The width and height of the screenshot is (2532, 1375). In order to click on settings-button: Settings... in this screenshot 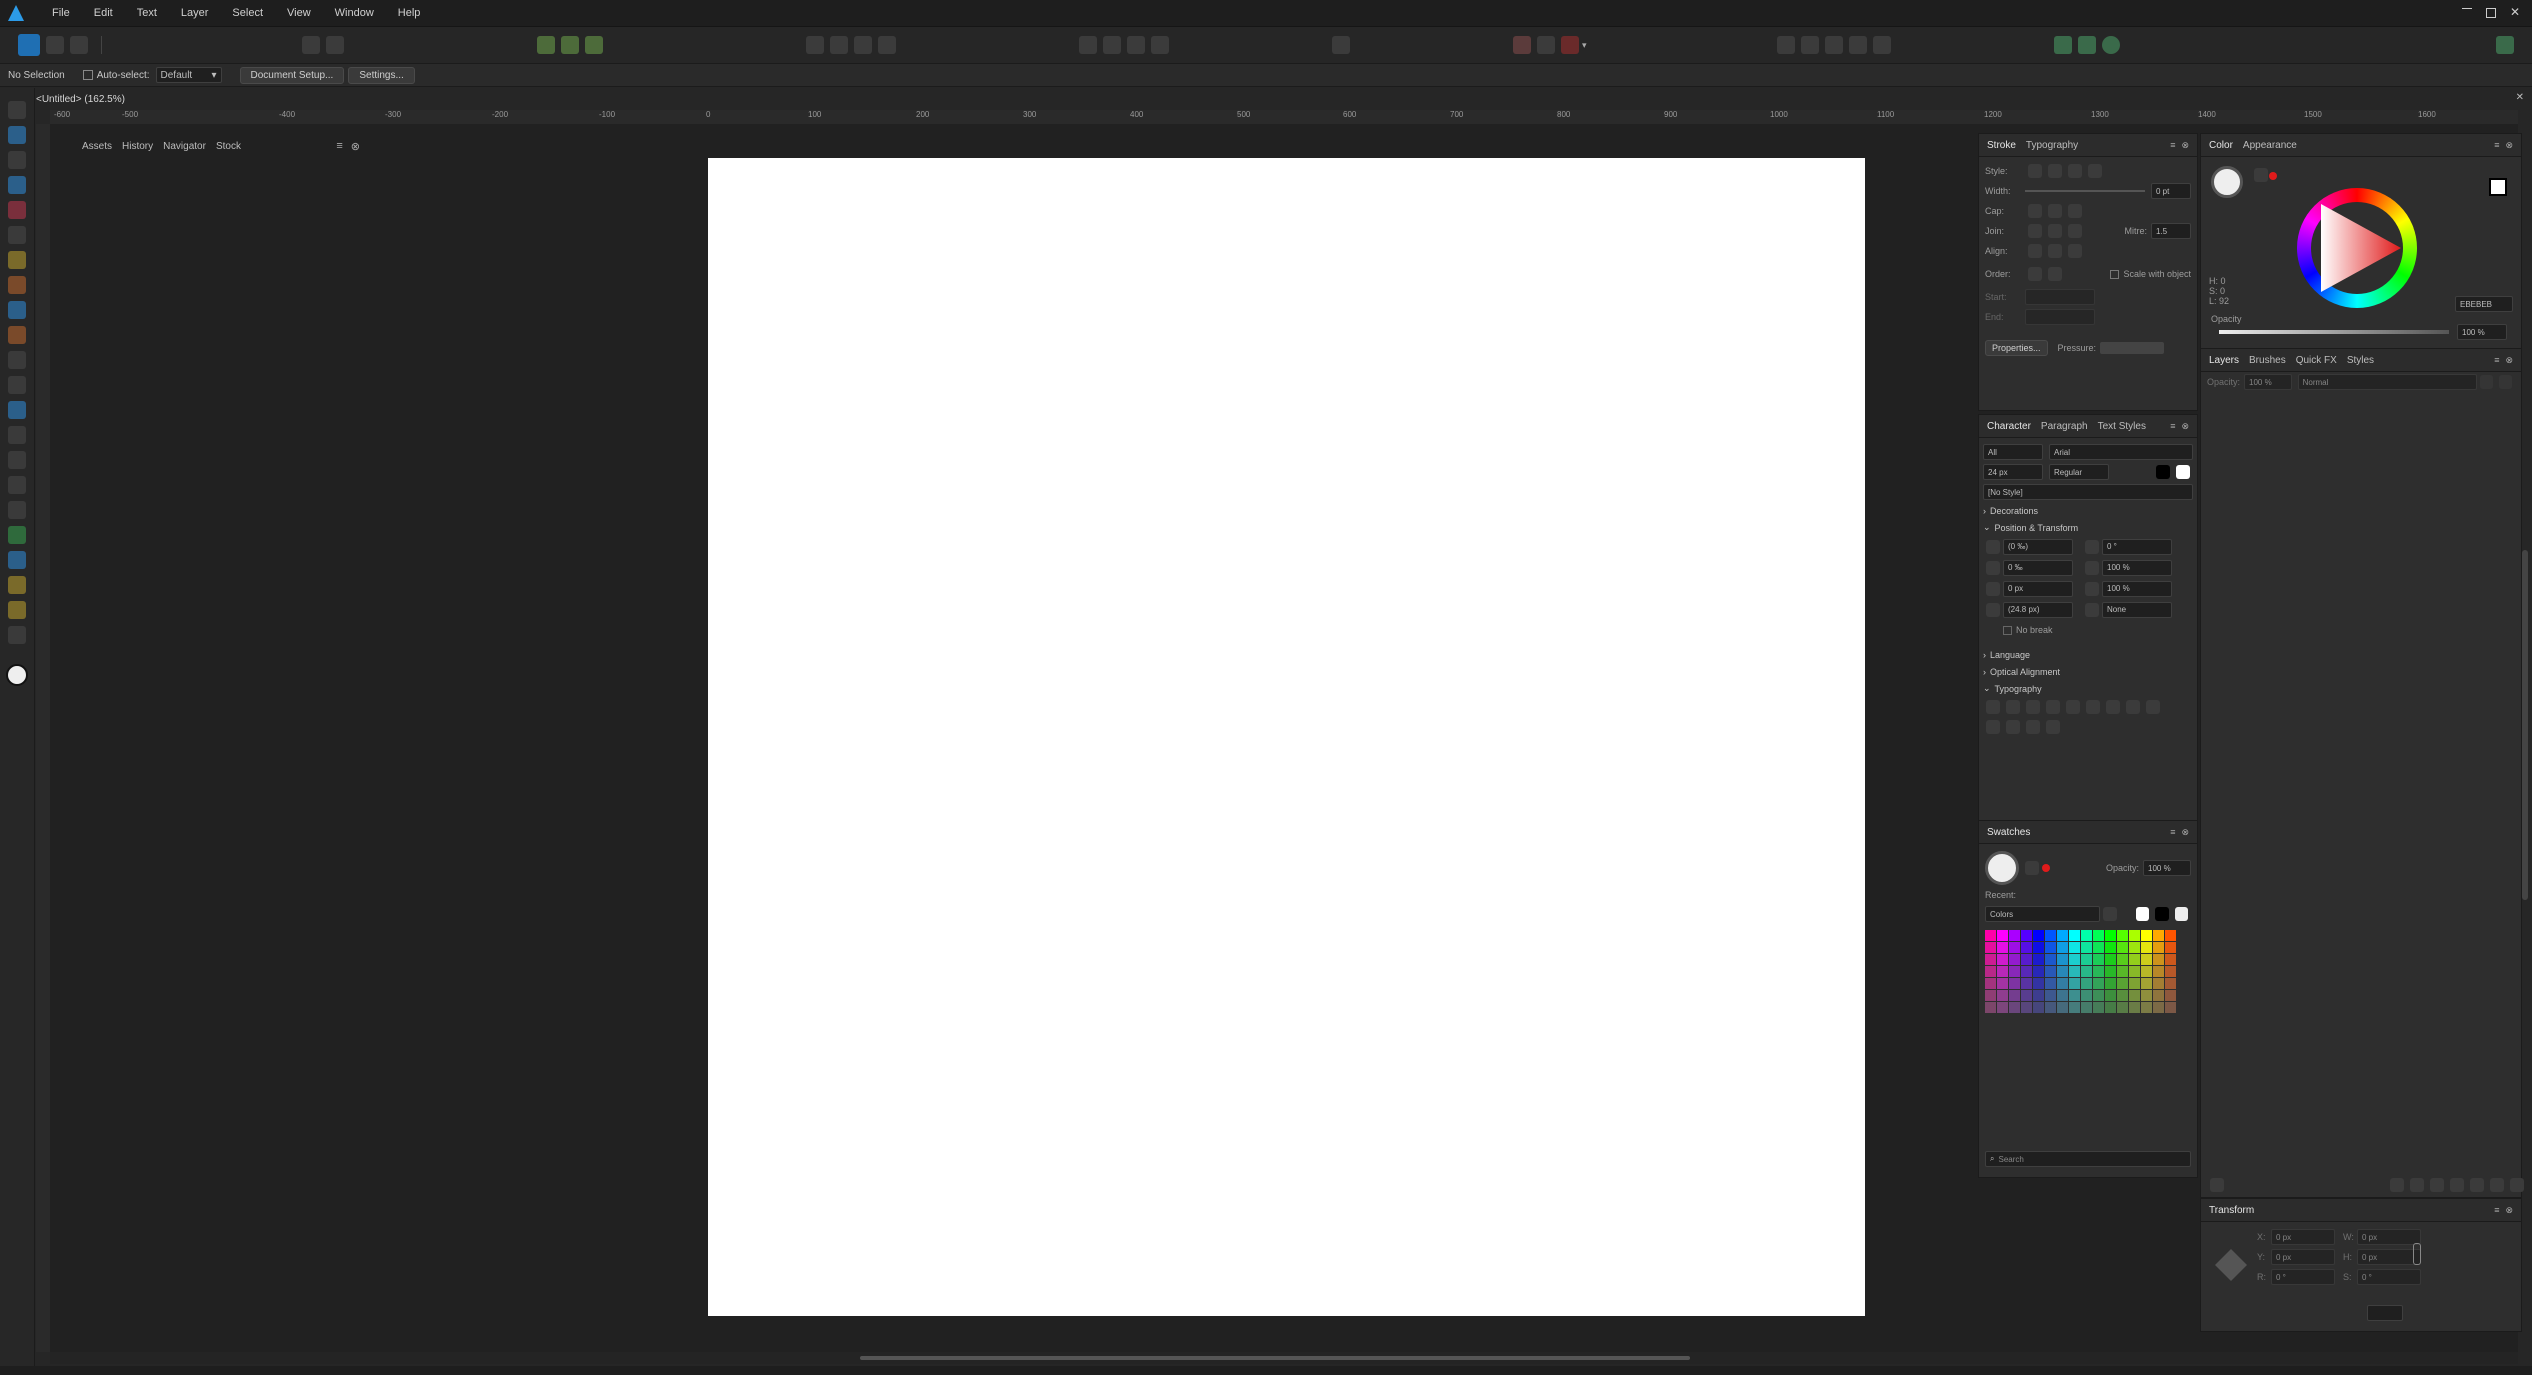, I will do `click(381, 75)`.